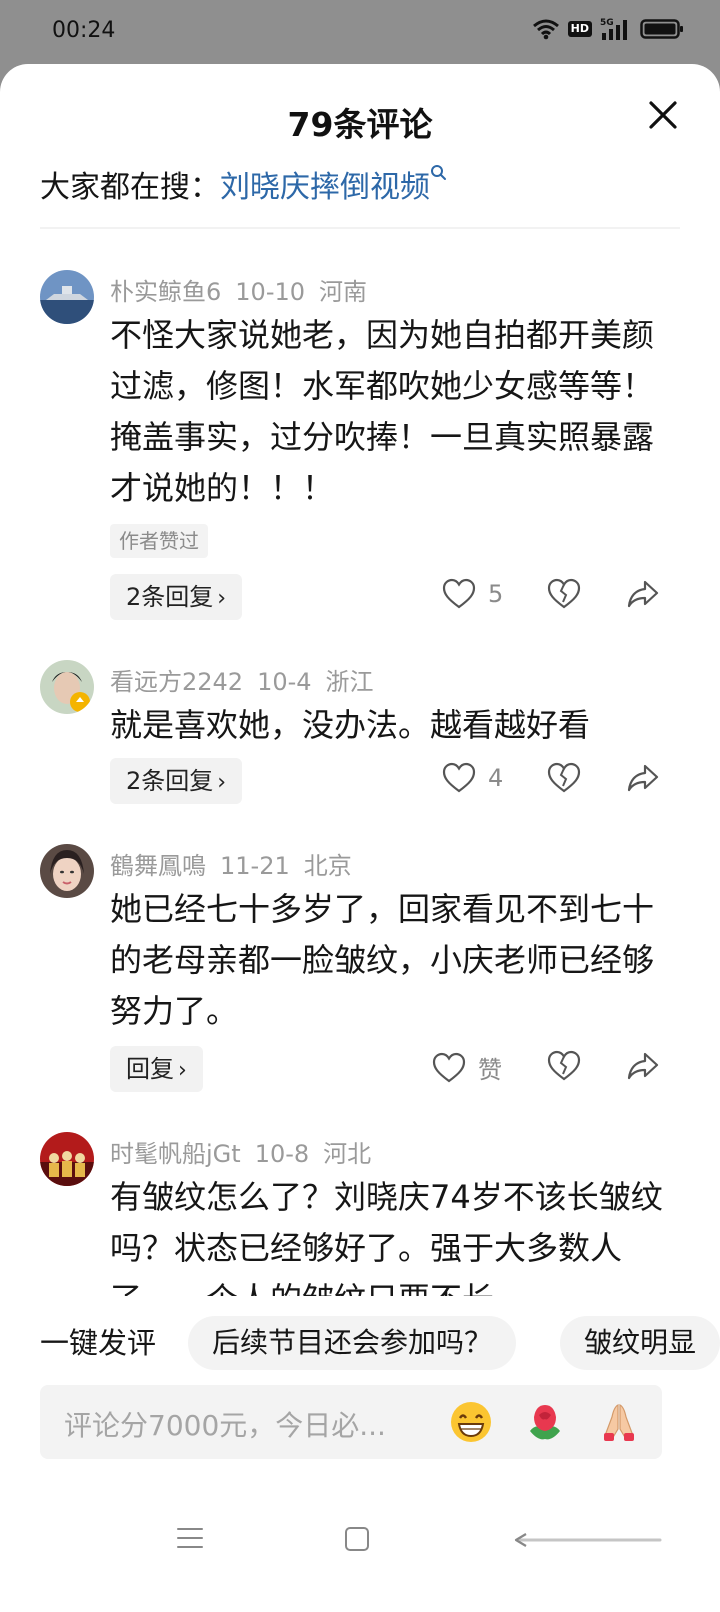 This screenshot has height=1612, width=720. Describe the element at coordinates (360, 228) in the screenshot. I see `divider` at that location.